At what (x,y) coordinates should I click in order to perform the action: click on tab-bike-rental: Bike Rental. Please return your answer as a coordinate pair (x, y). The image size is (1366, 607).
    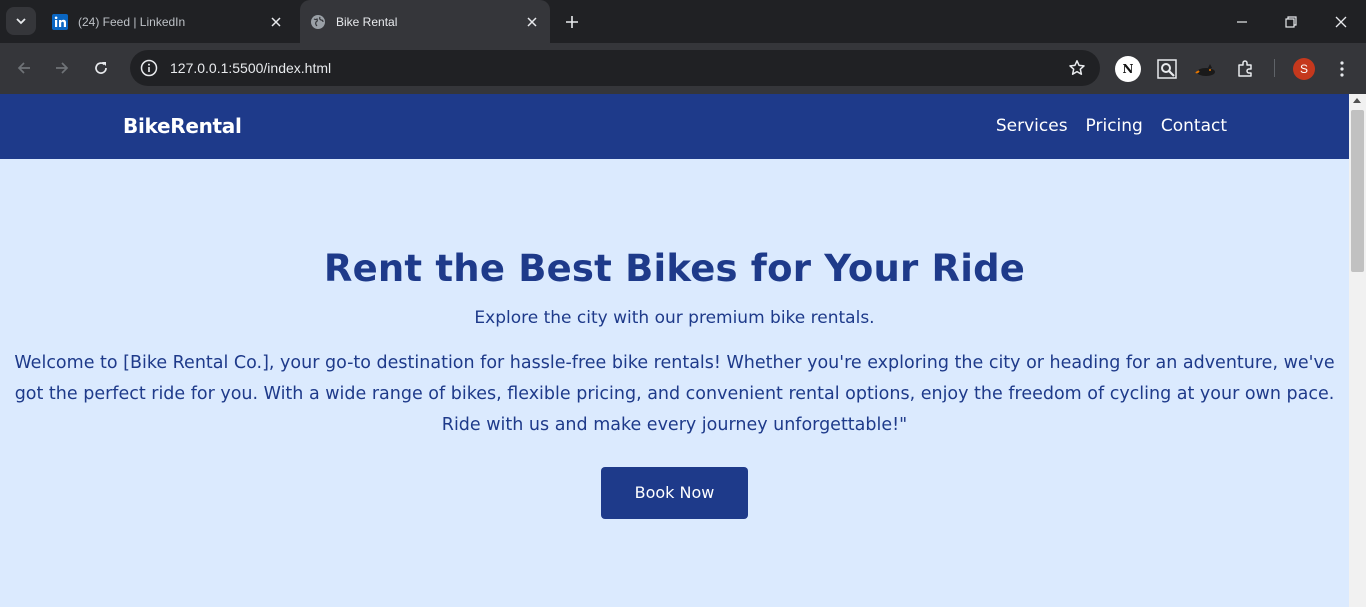
    Looking at the image, I should click on (425, 21).